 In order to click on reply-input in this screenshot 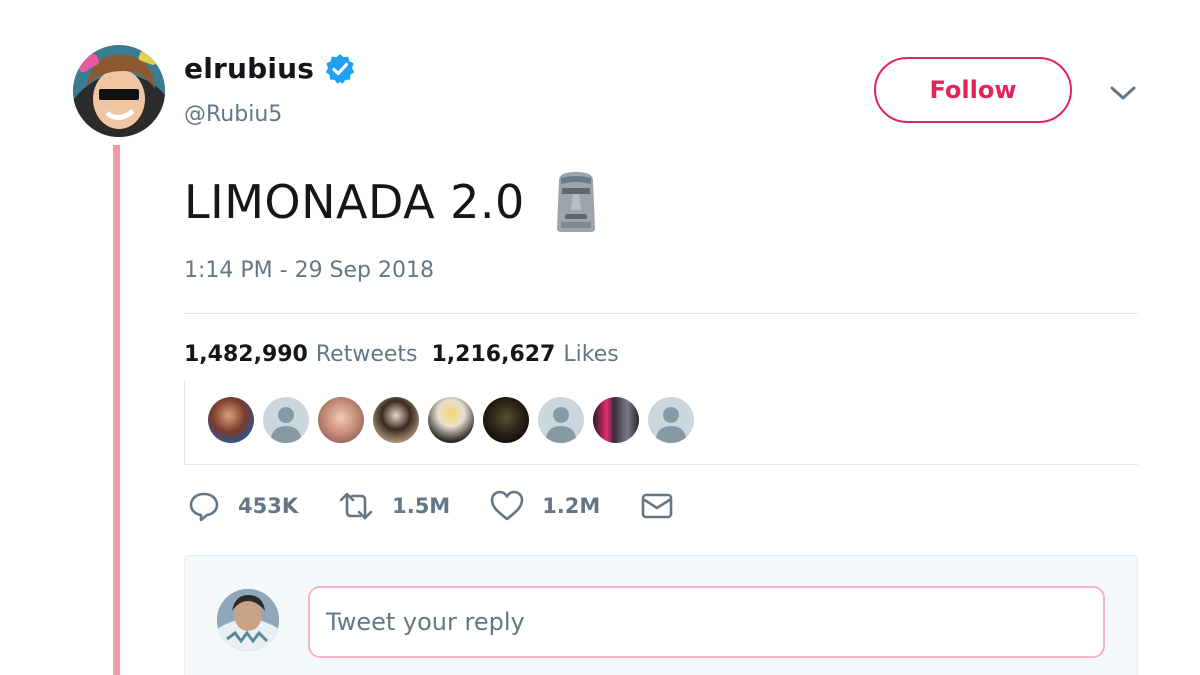, I will do `click(706, 622)`.